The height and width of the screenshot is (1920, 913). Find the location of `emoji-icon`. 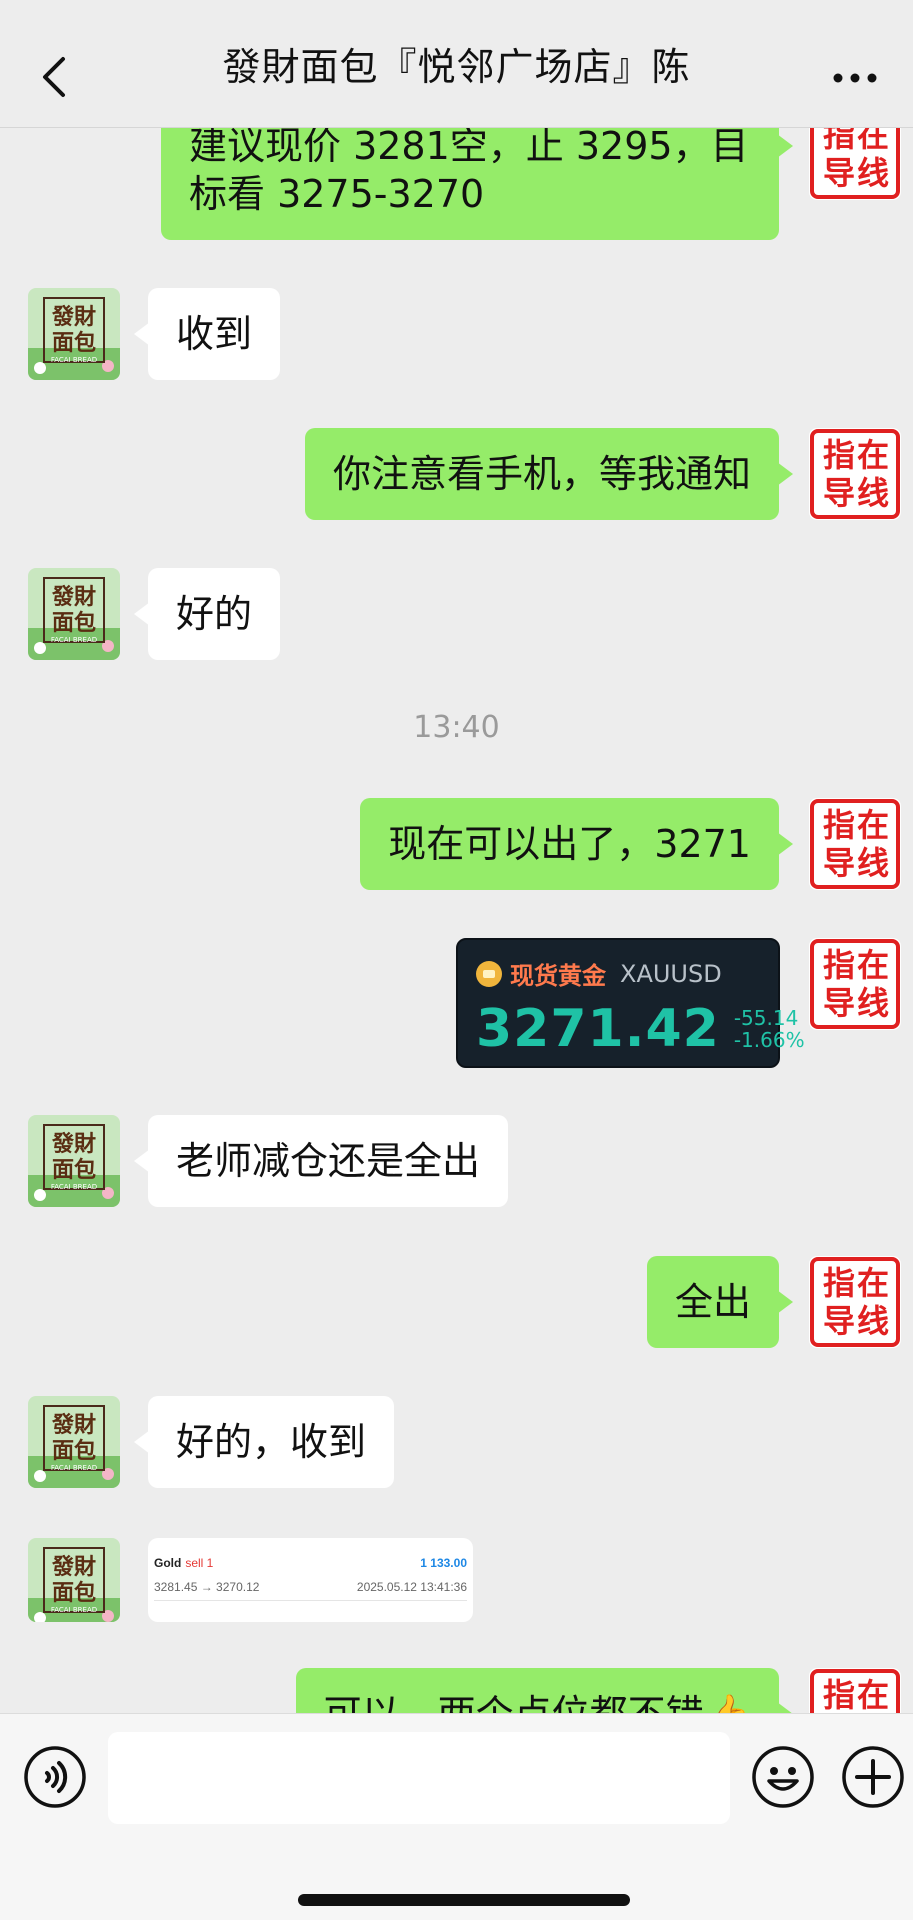

emoji-icon is located at coordinates (783, 1777).